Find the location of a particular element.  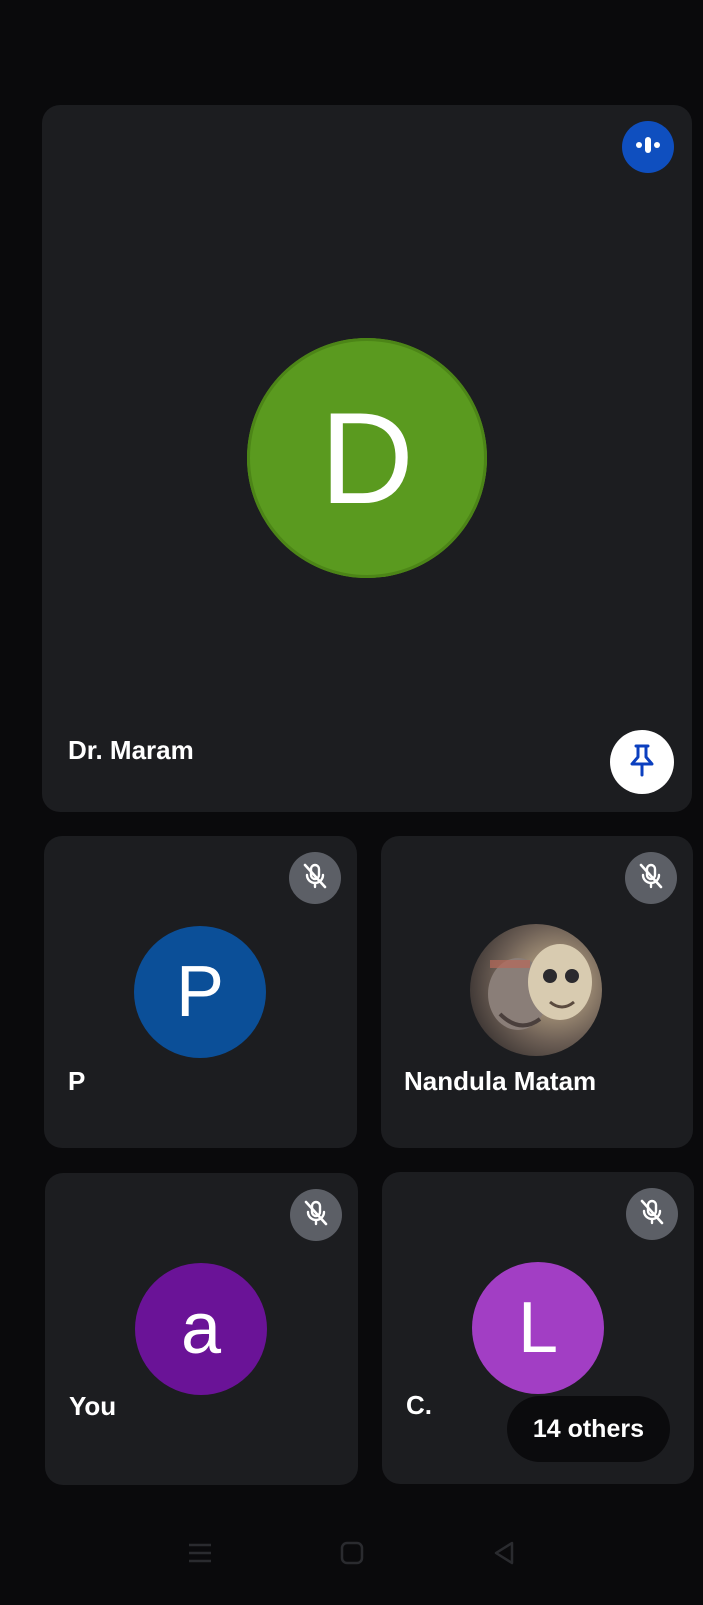

back-icon is located at coordinates (504, 1555).